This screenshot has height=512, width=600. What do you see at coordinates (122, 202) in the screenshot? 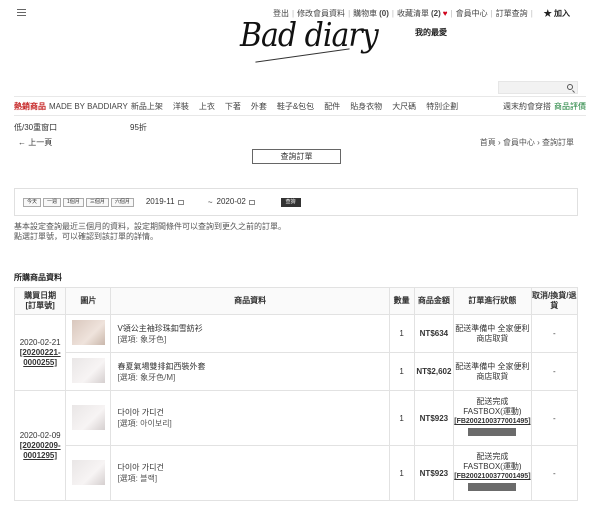
I see `filter-6months-button: 六個月` at bounding box center [122, 202].